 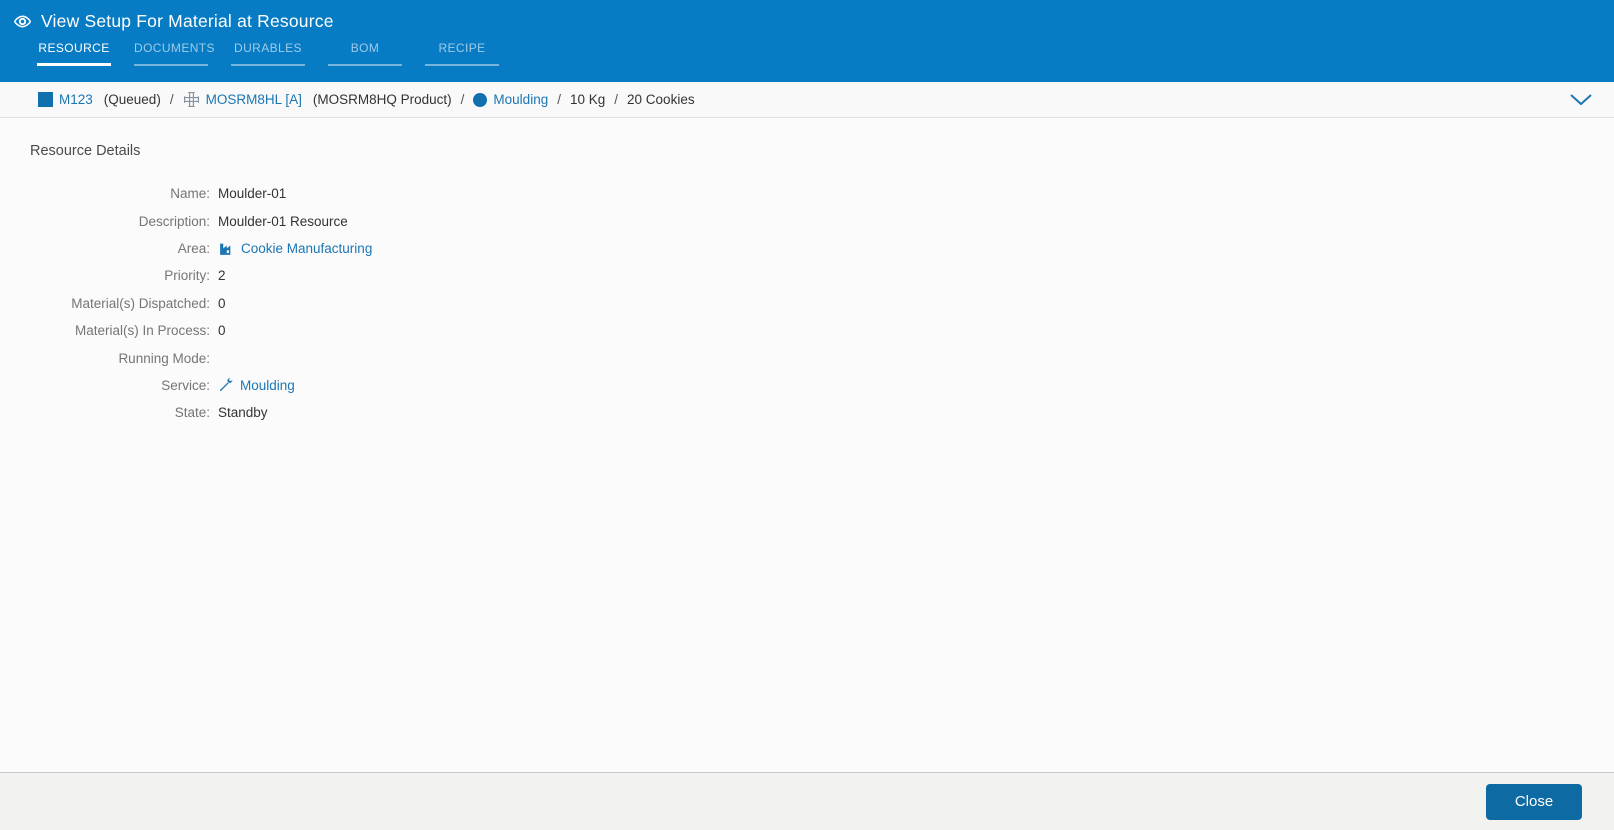 What do you see at coordinates (382, 99) in the screenshot?
I see `flow-product: (MOSRM8HQ Product)` at bounding box center [382, 99].